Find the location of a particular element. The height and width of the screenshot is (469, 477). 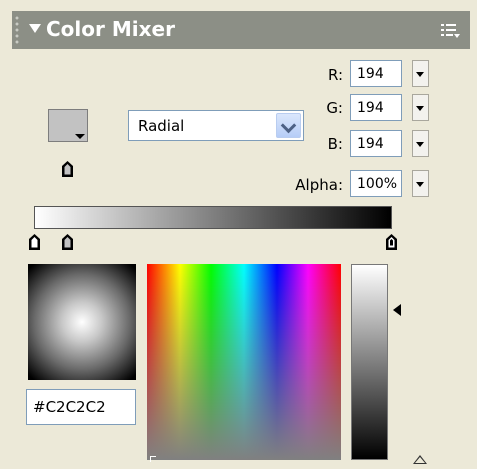

gradient-definition-bar is located at coordinates (213, 217).